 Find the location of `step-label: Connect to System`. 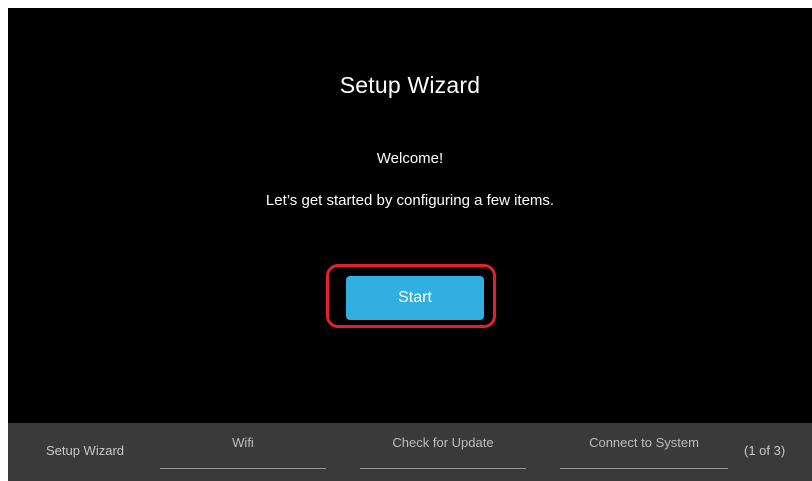

step-label: Connect to System is located at coordinates (644, 442).